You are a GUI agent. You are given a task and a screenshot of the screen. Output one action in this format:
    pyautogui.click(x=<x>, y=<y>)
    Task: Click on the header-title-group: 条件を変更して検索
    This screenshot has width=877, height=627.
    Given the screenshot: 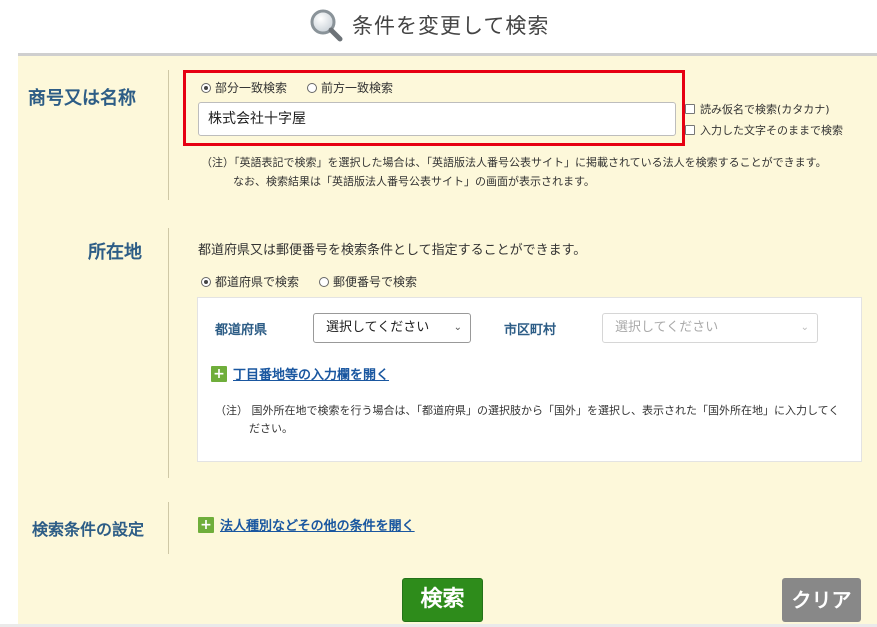 What is the action you would take?
    pyautogui.click(x=428, y=25)
    